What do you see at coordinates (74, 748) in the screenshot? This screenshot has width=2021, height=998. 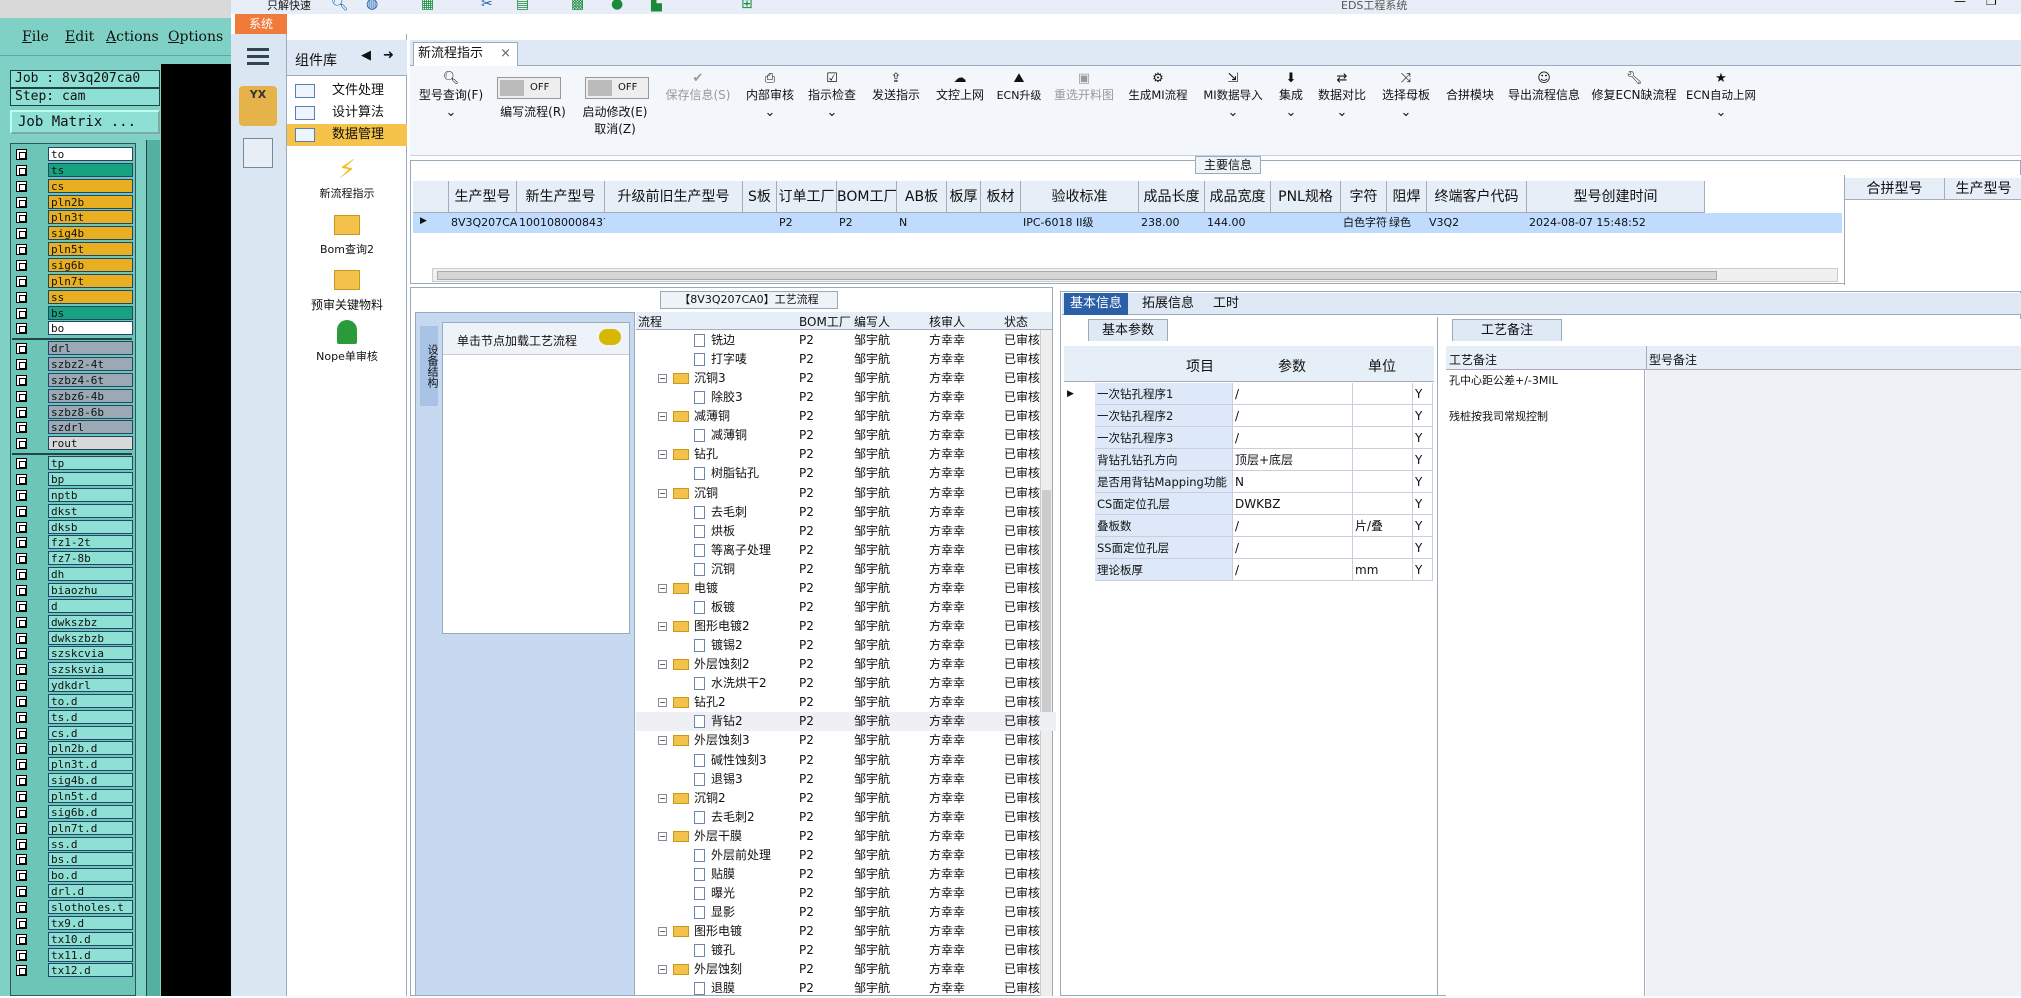 I see `layer-row: pln2b.d` at bounding box center [74, 748].